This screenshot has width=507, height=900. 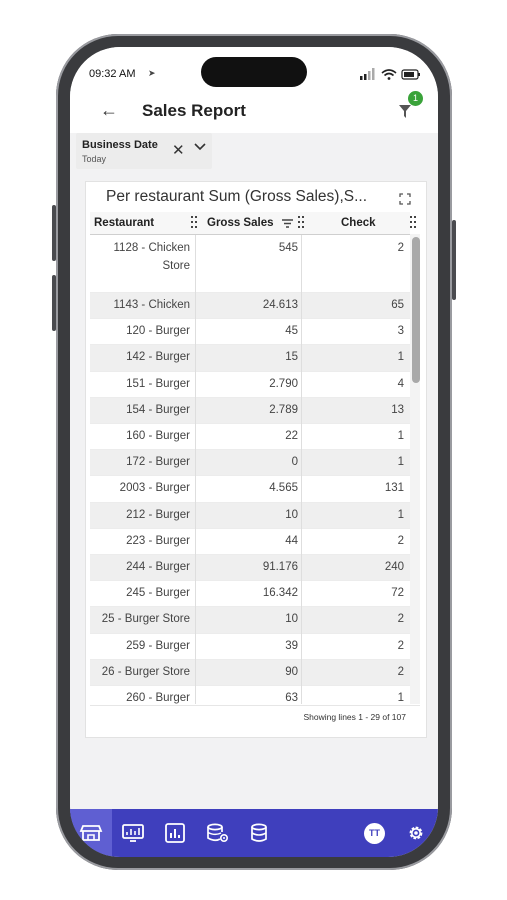 I want to click on avatar: TT, so click(x=374, y=833).